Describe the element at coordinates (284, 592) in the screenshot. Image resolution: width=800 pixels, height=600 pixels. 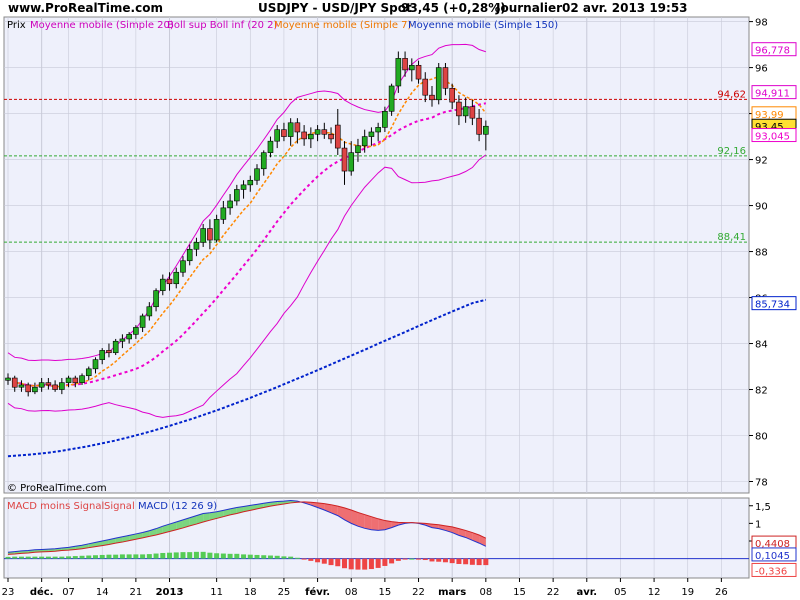
I see `x-tick-label: 25` at that location.